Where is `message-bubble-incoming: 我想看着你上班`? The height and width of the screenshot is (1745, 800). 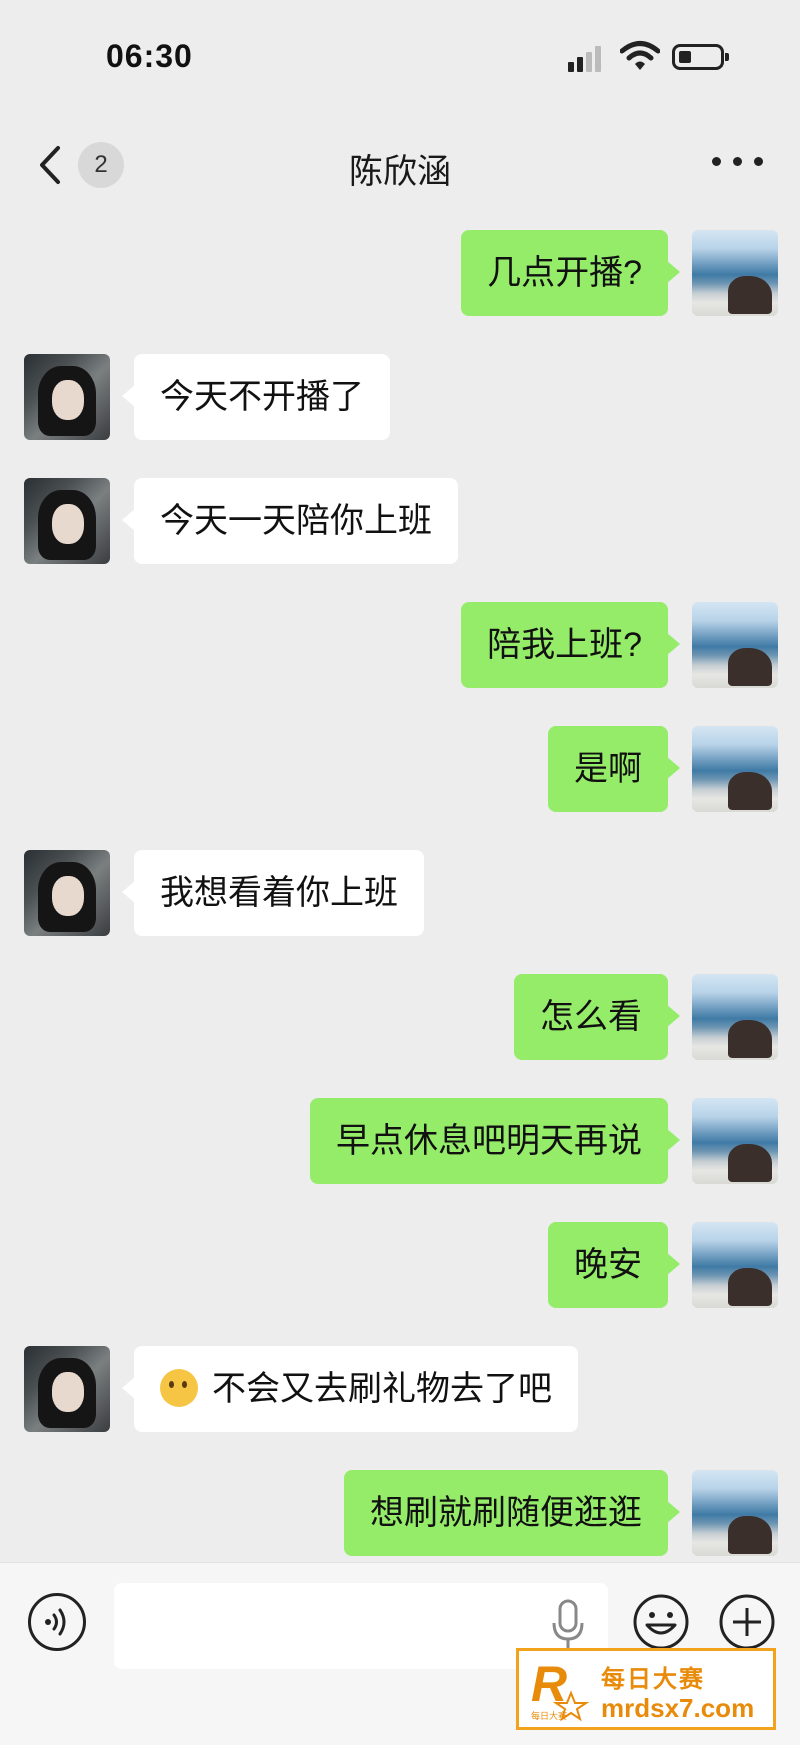 message-bubble-incoming: 我想看着你上班 is located at coordinates (273, 893).